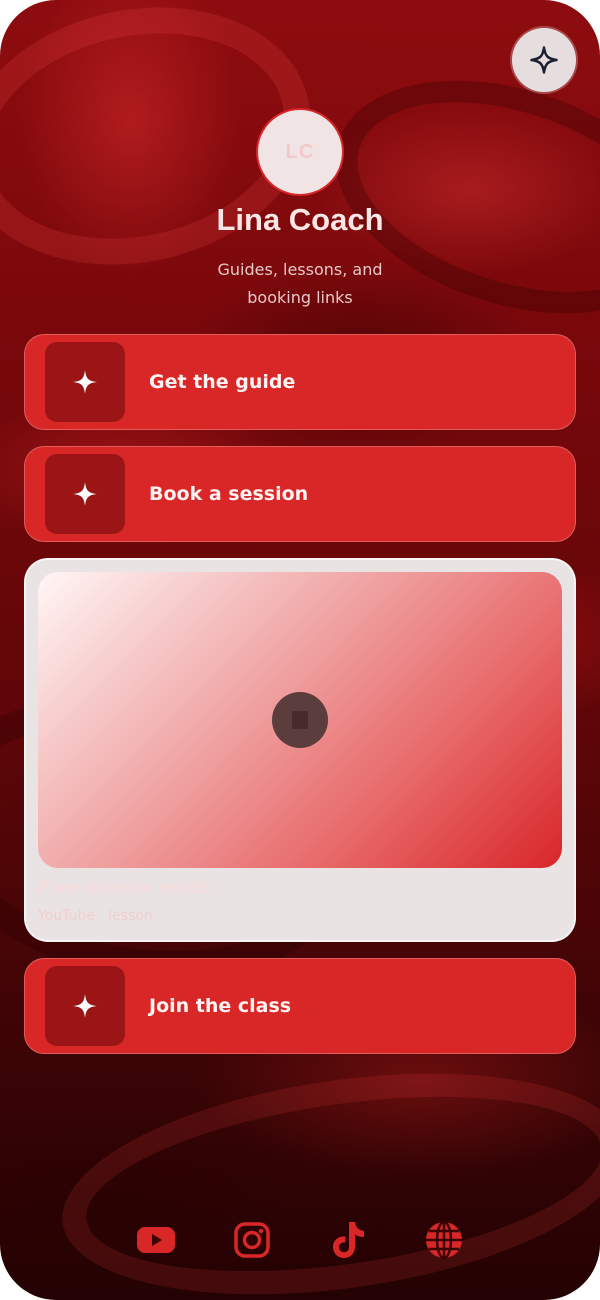 Image resolution: width=600 pixels, height=1300 pixels. Describe the element at coordinates (95, 916) in the screenshot. I see `video-subtitle: YouTube · lesson` at that location.